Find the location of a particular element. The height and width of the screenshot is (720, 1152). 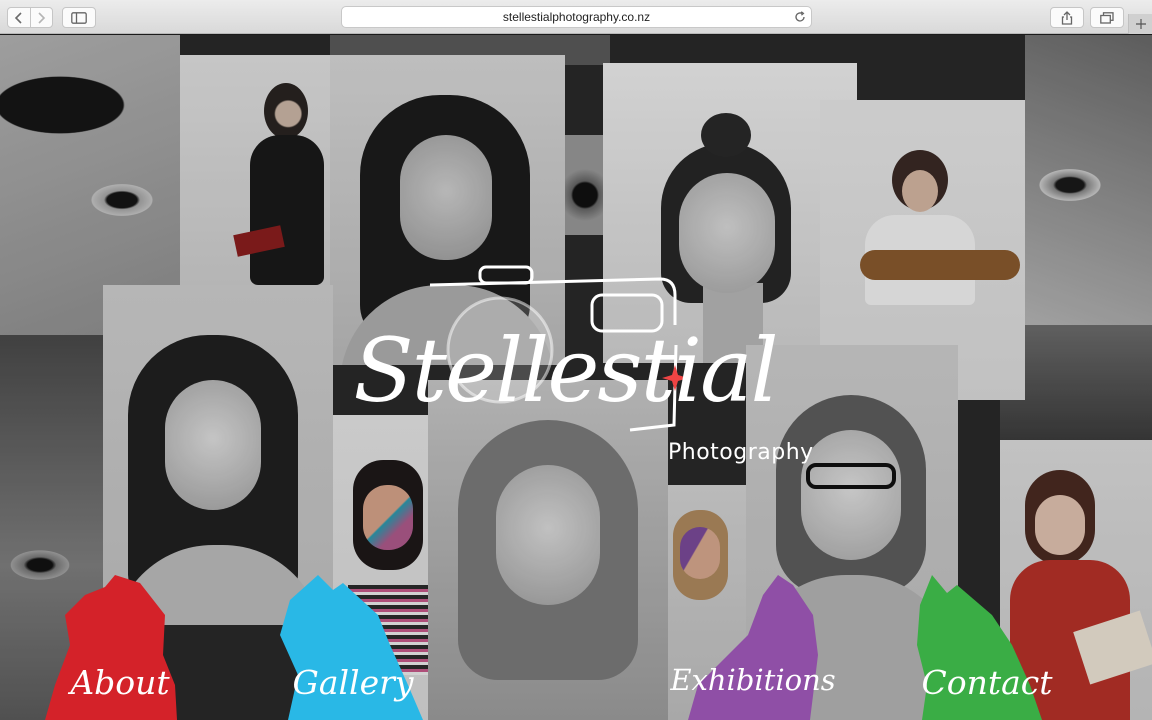

chevron-right-icon is located at coordinates (42, 17).